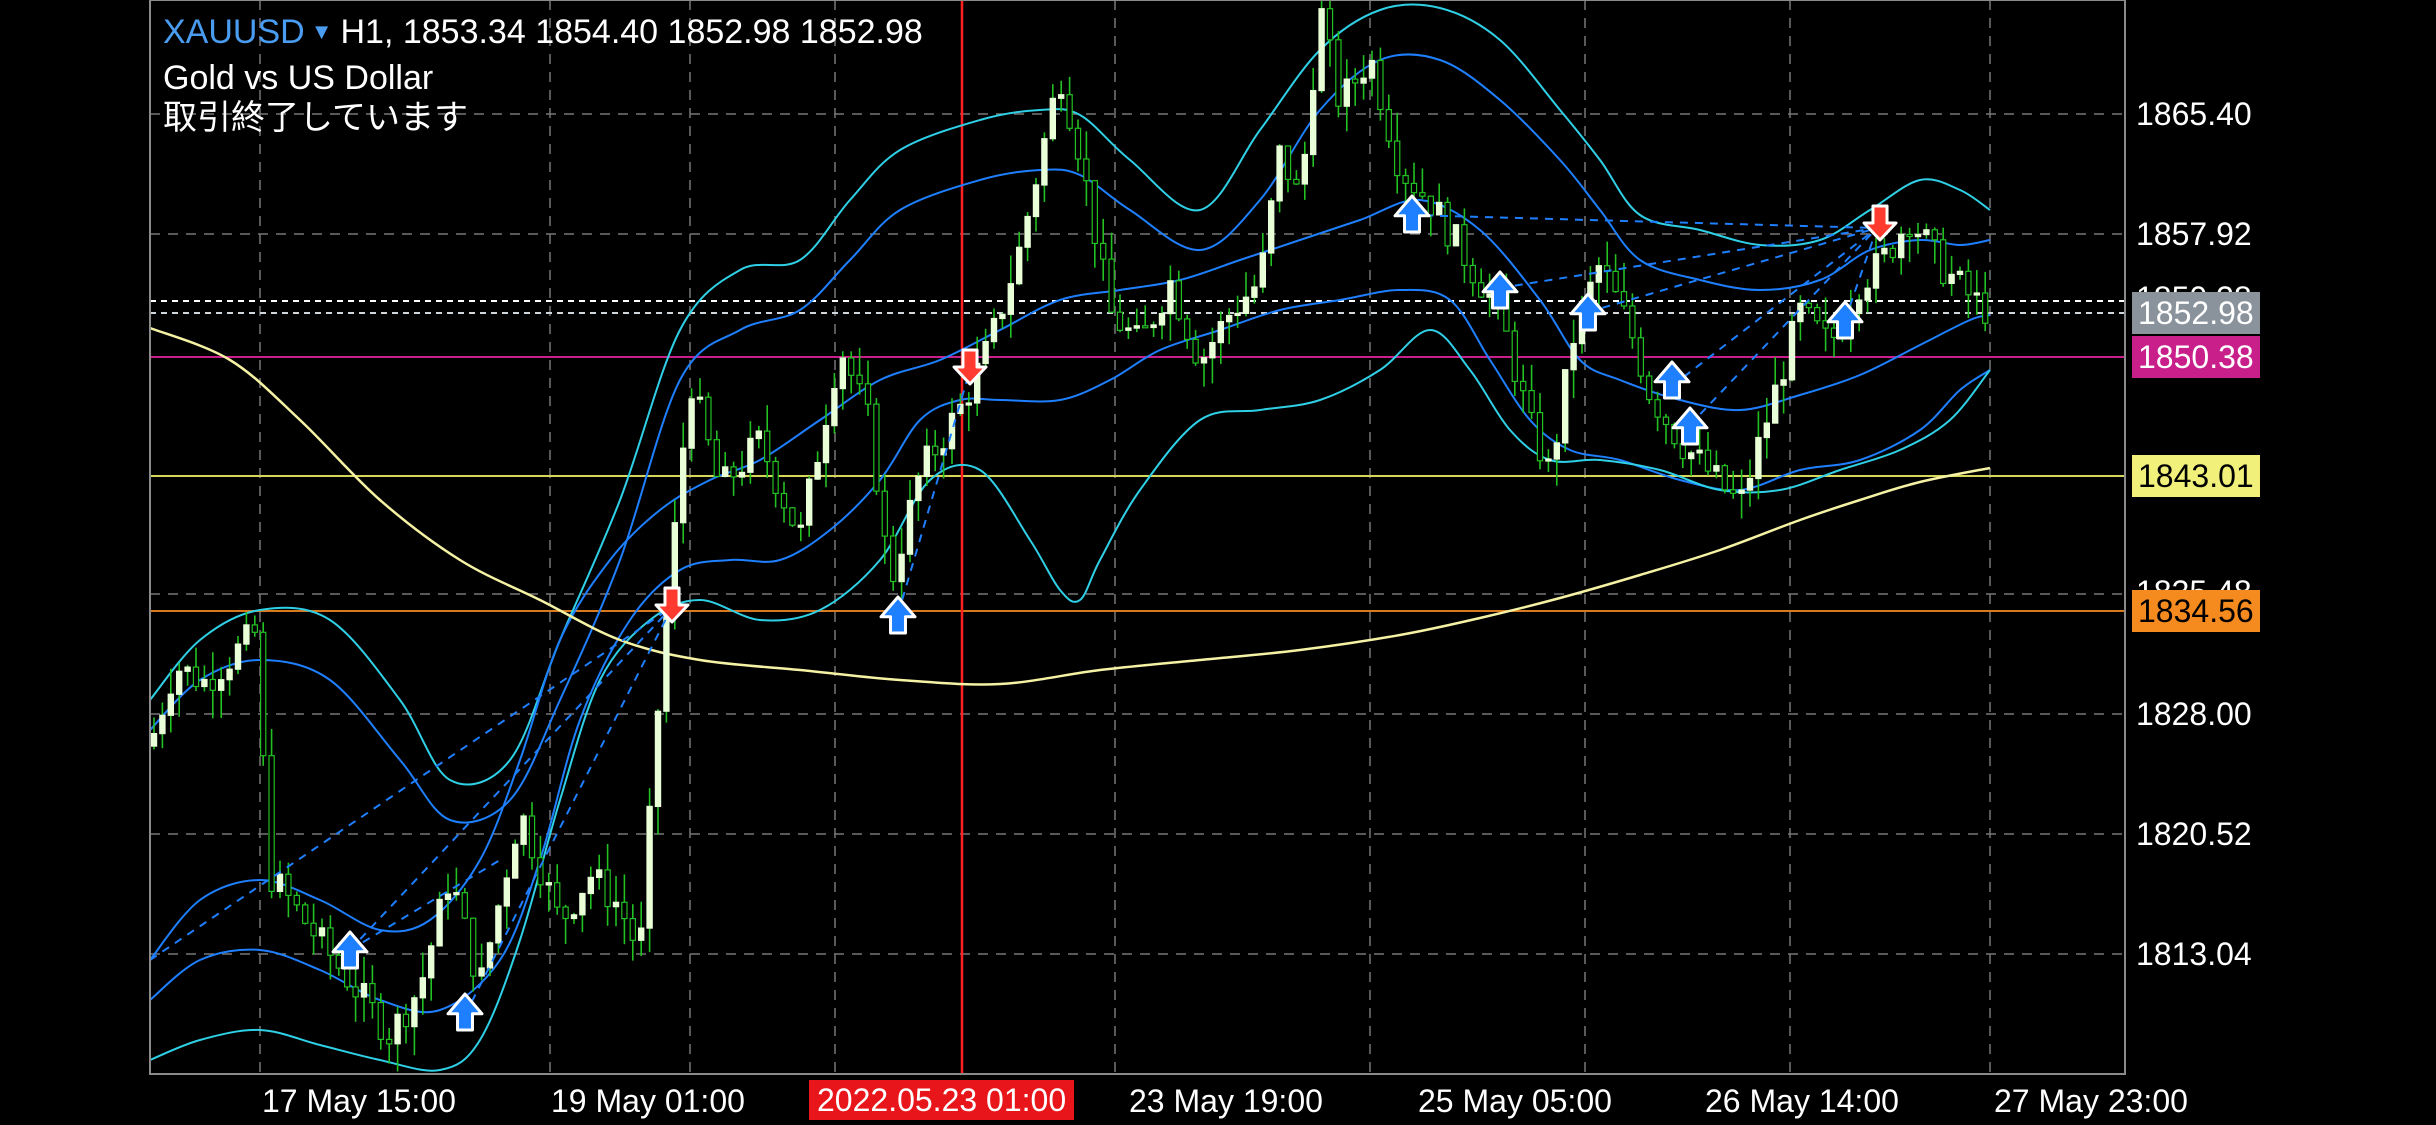 The height and width of the screenshot is (1125, 2436). I want to click on market-status: 取引終了しています, so click(315, 118).